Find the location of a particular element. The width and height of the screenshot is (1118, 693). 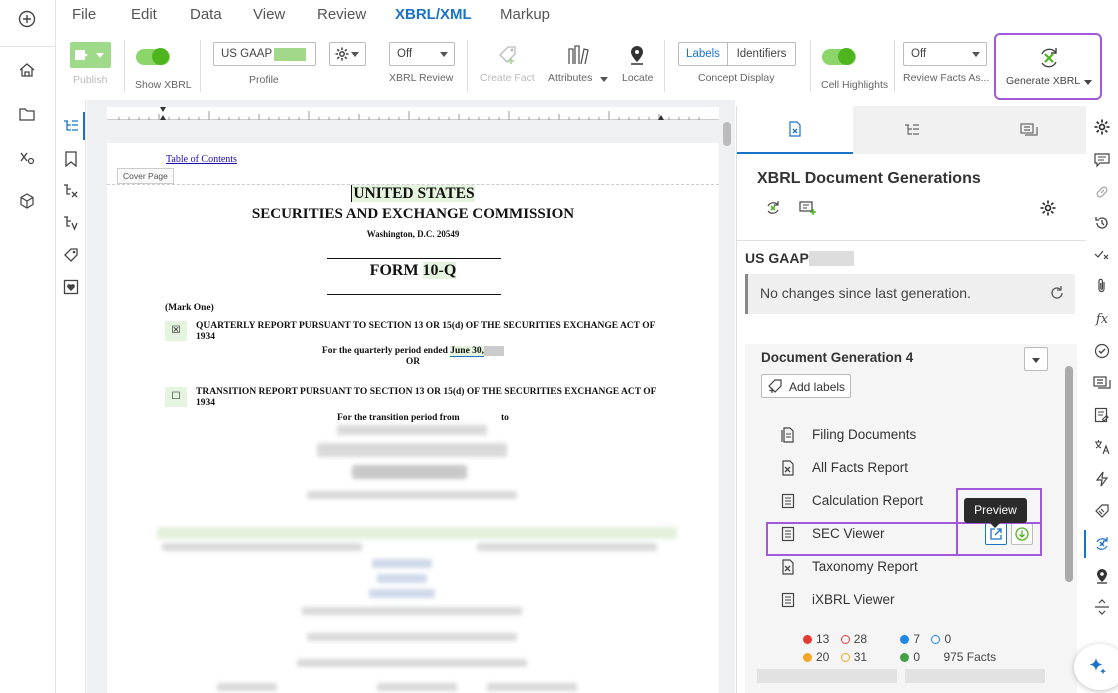

heart-note-icon is located at coordinates (71, 287).